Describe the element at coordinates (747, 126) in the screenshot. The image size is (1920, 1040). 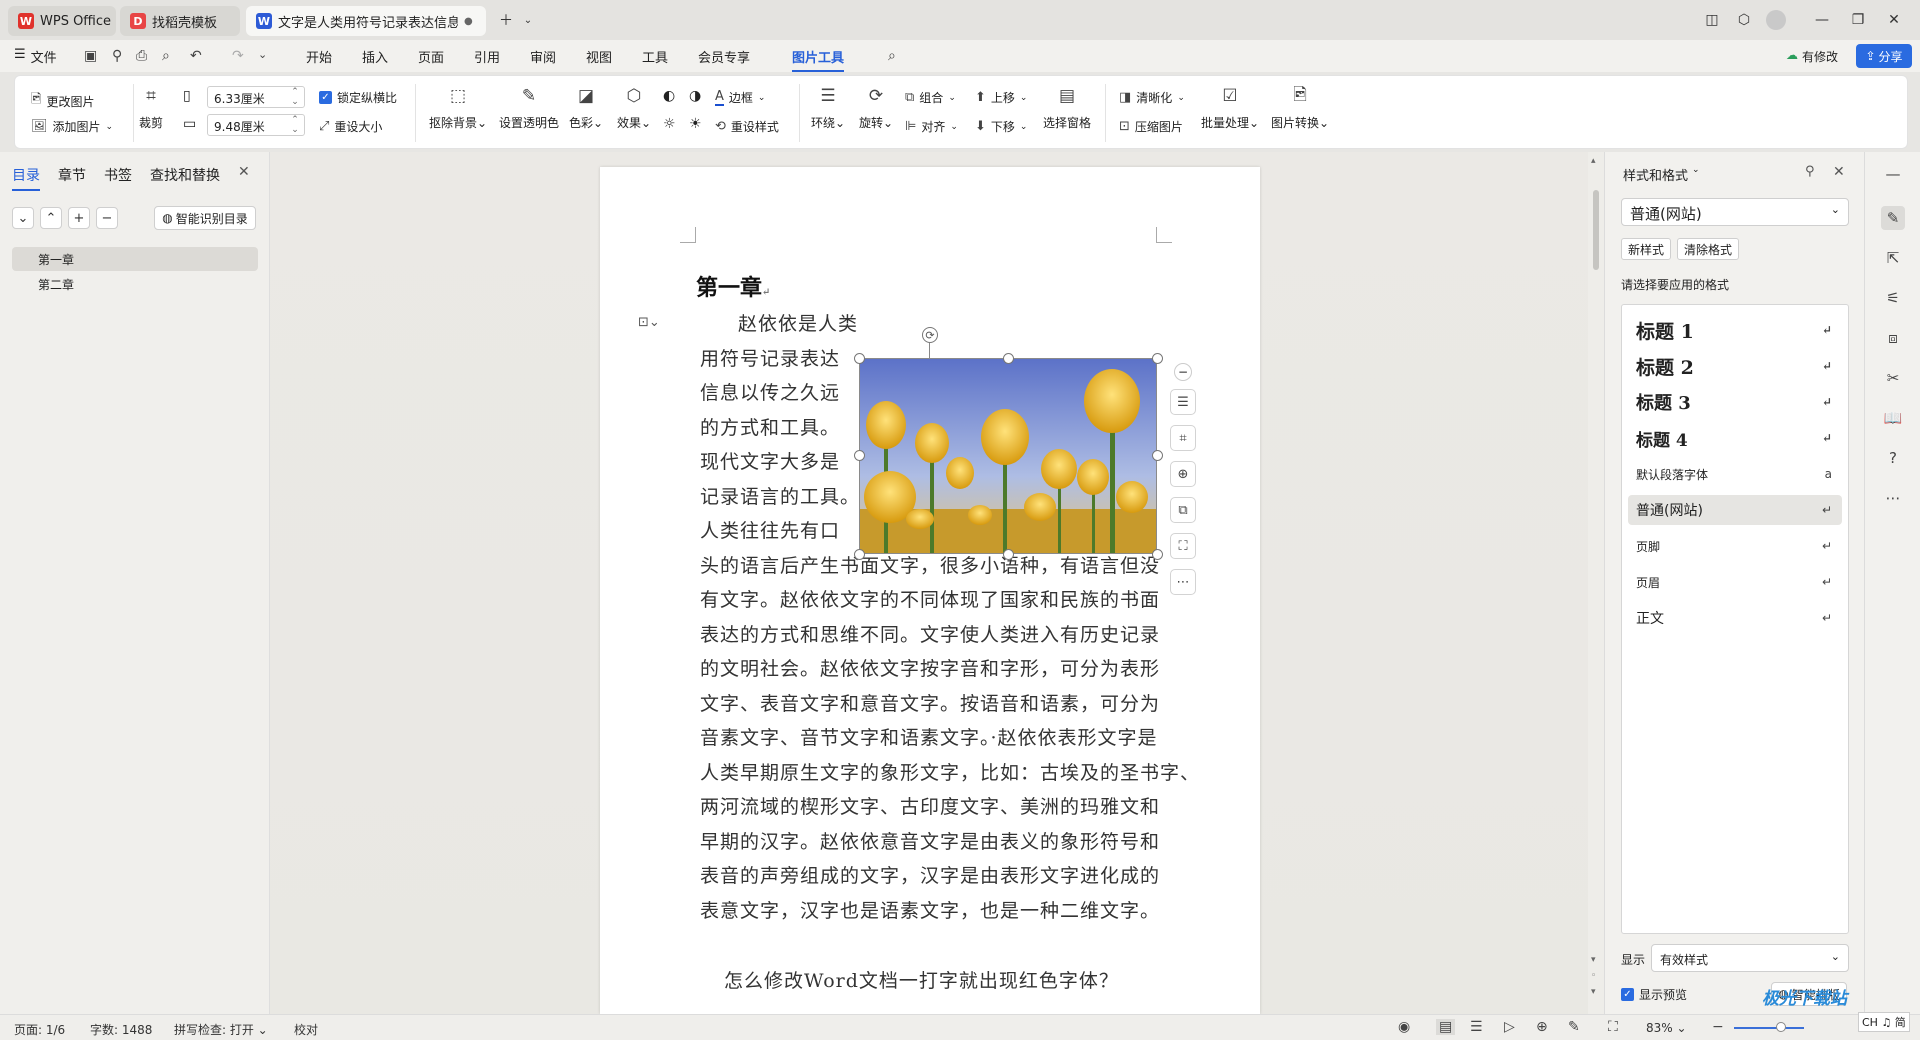
I see `reset-style-button: ⟲ 重设样式` at that location.